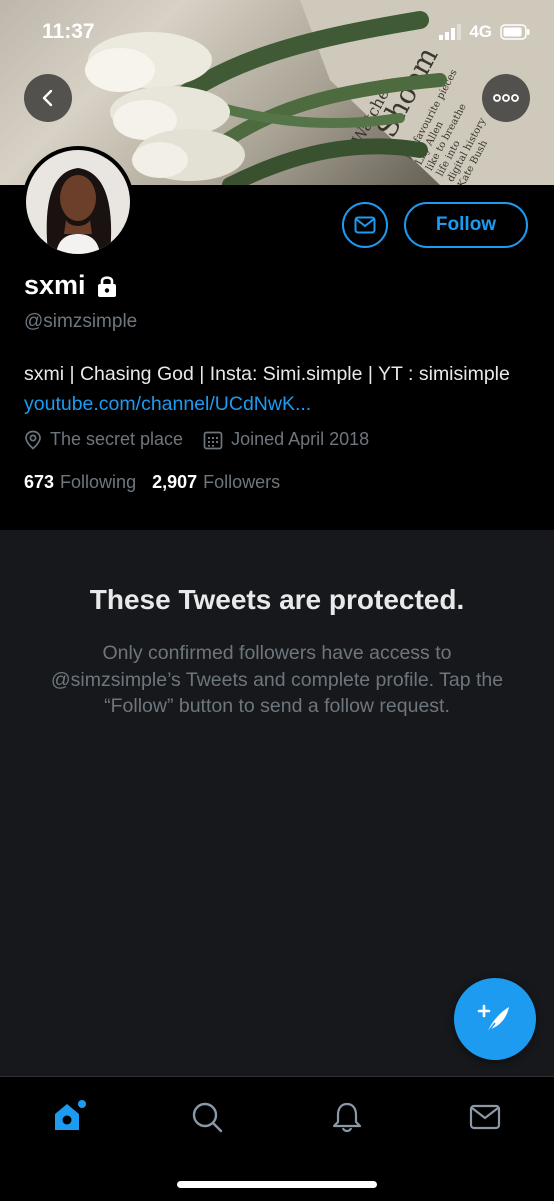 The height and width of the screenshot is (1201, 554). What do you see at coordinates (450, 32) in the screenshot?
I see `signal-icon` at bounding box center [450, 32].